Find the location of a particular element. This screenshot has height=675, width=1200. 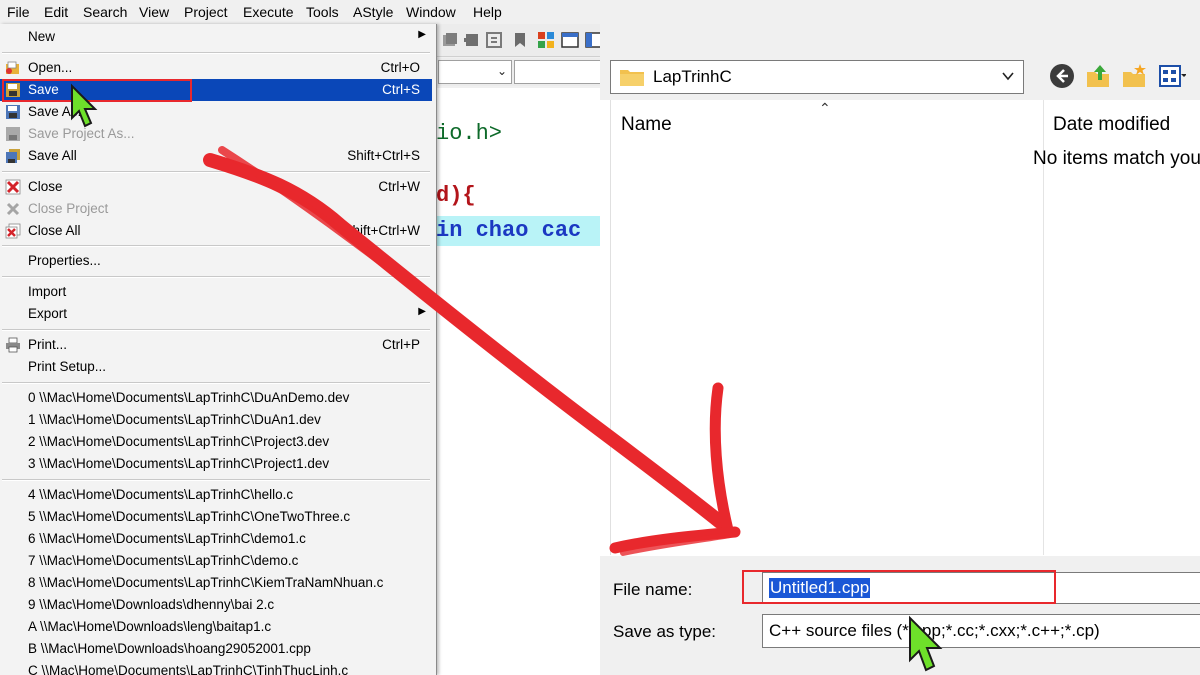

menu-item-label: Close is located at coordinates (45, 186).